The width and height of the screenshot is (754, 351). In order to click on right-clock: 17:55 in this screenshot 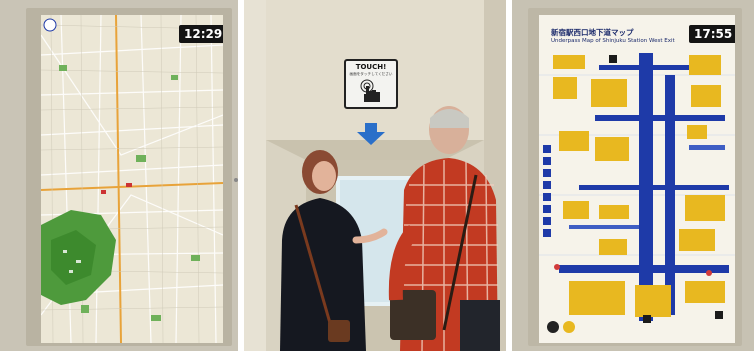, I will do `click(712, 34)`.